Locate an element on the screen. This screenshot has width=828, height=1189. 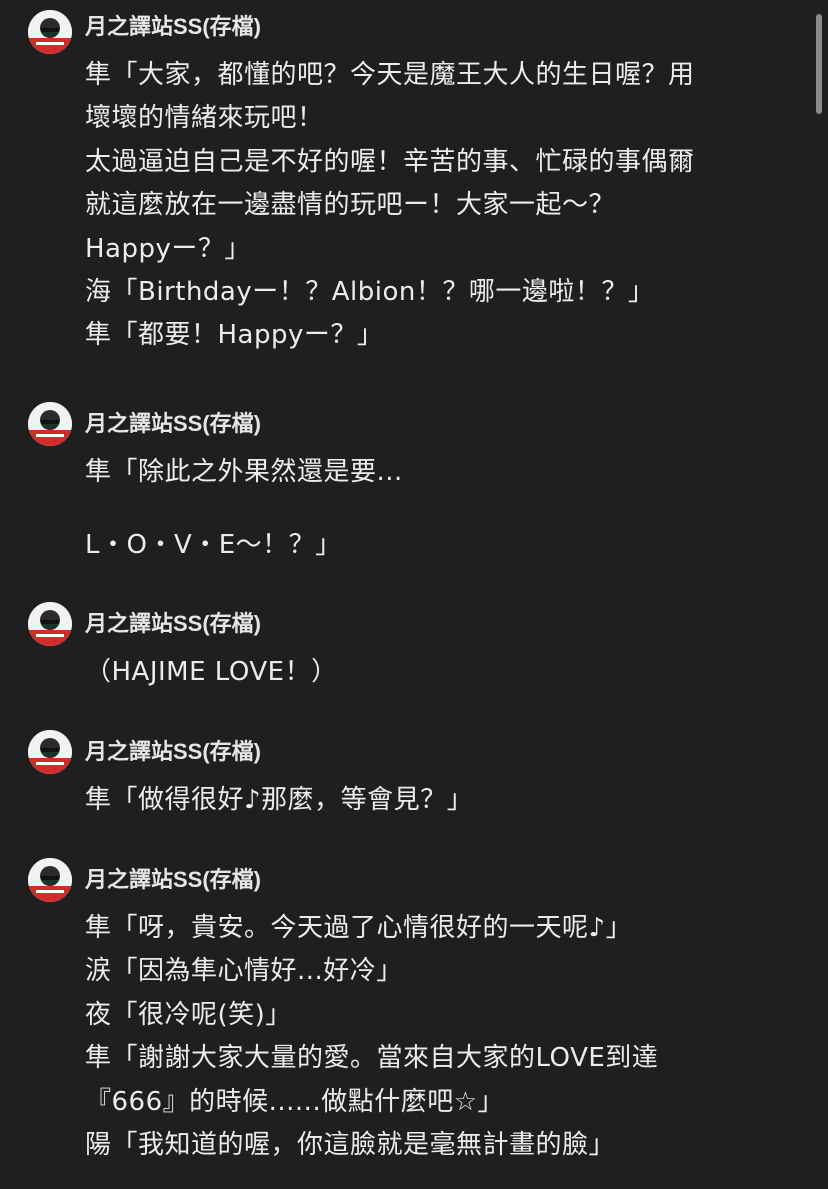
post-body: 隼「除此之外果然還是要... L・O・V・E～！？」 is located at coordinates (456, 509).